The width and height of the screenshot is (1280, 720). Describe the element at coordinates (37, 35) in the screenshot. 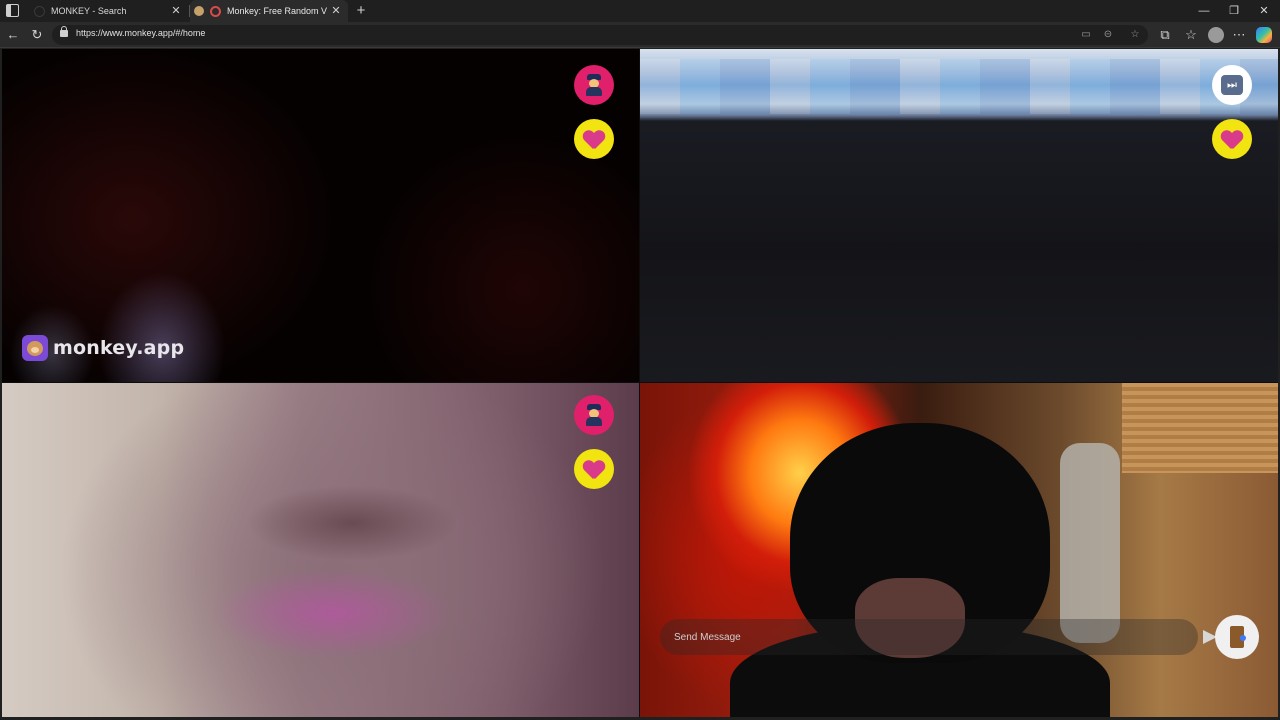

I see `refresh-icon: ↻` at that location.